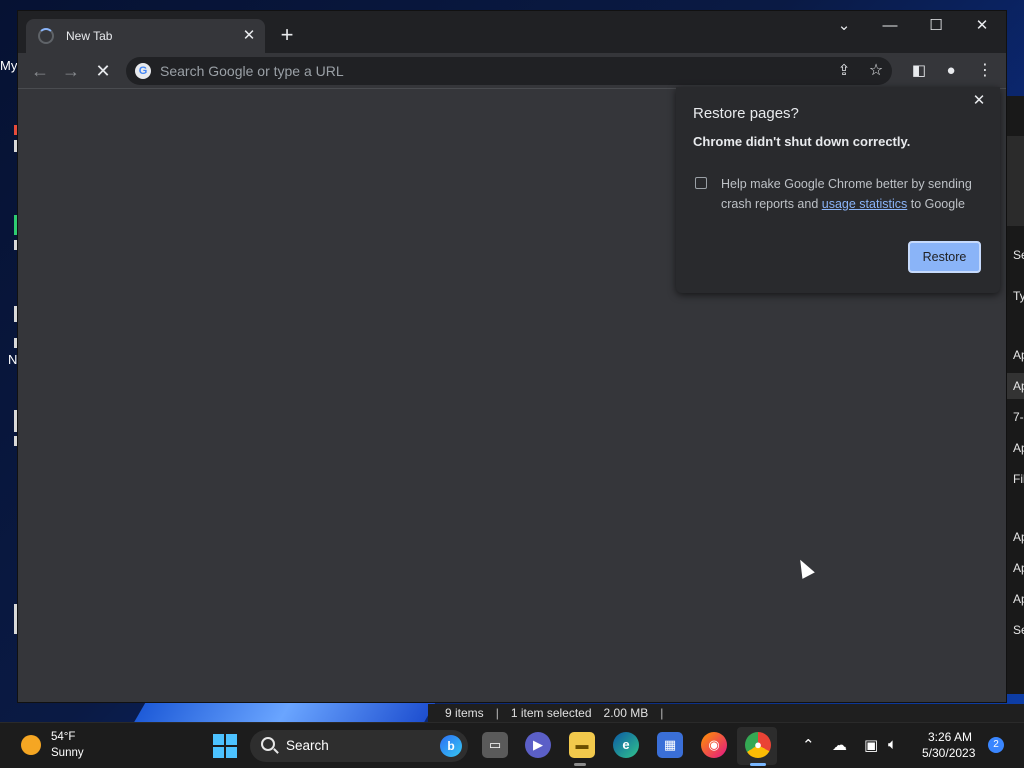  I want to click on taskbar-search-box: Search b, so click(359, 746).